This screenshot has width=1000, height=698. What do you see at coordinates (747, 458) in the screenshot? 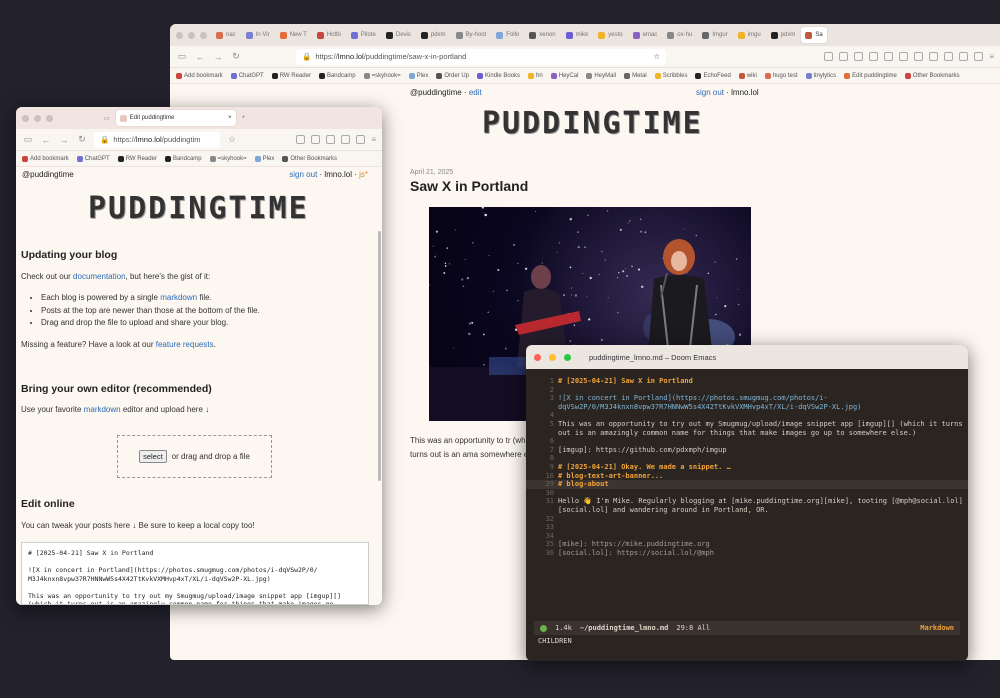
I see `code-line: 8` at bounding box center [747, 458].